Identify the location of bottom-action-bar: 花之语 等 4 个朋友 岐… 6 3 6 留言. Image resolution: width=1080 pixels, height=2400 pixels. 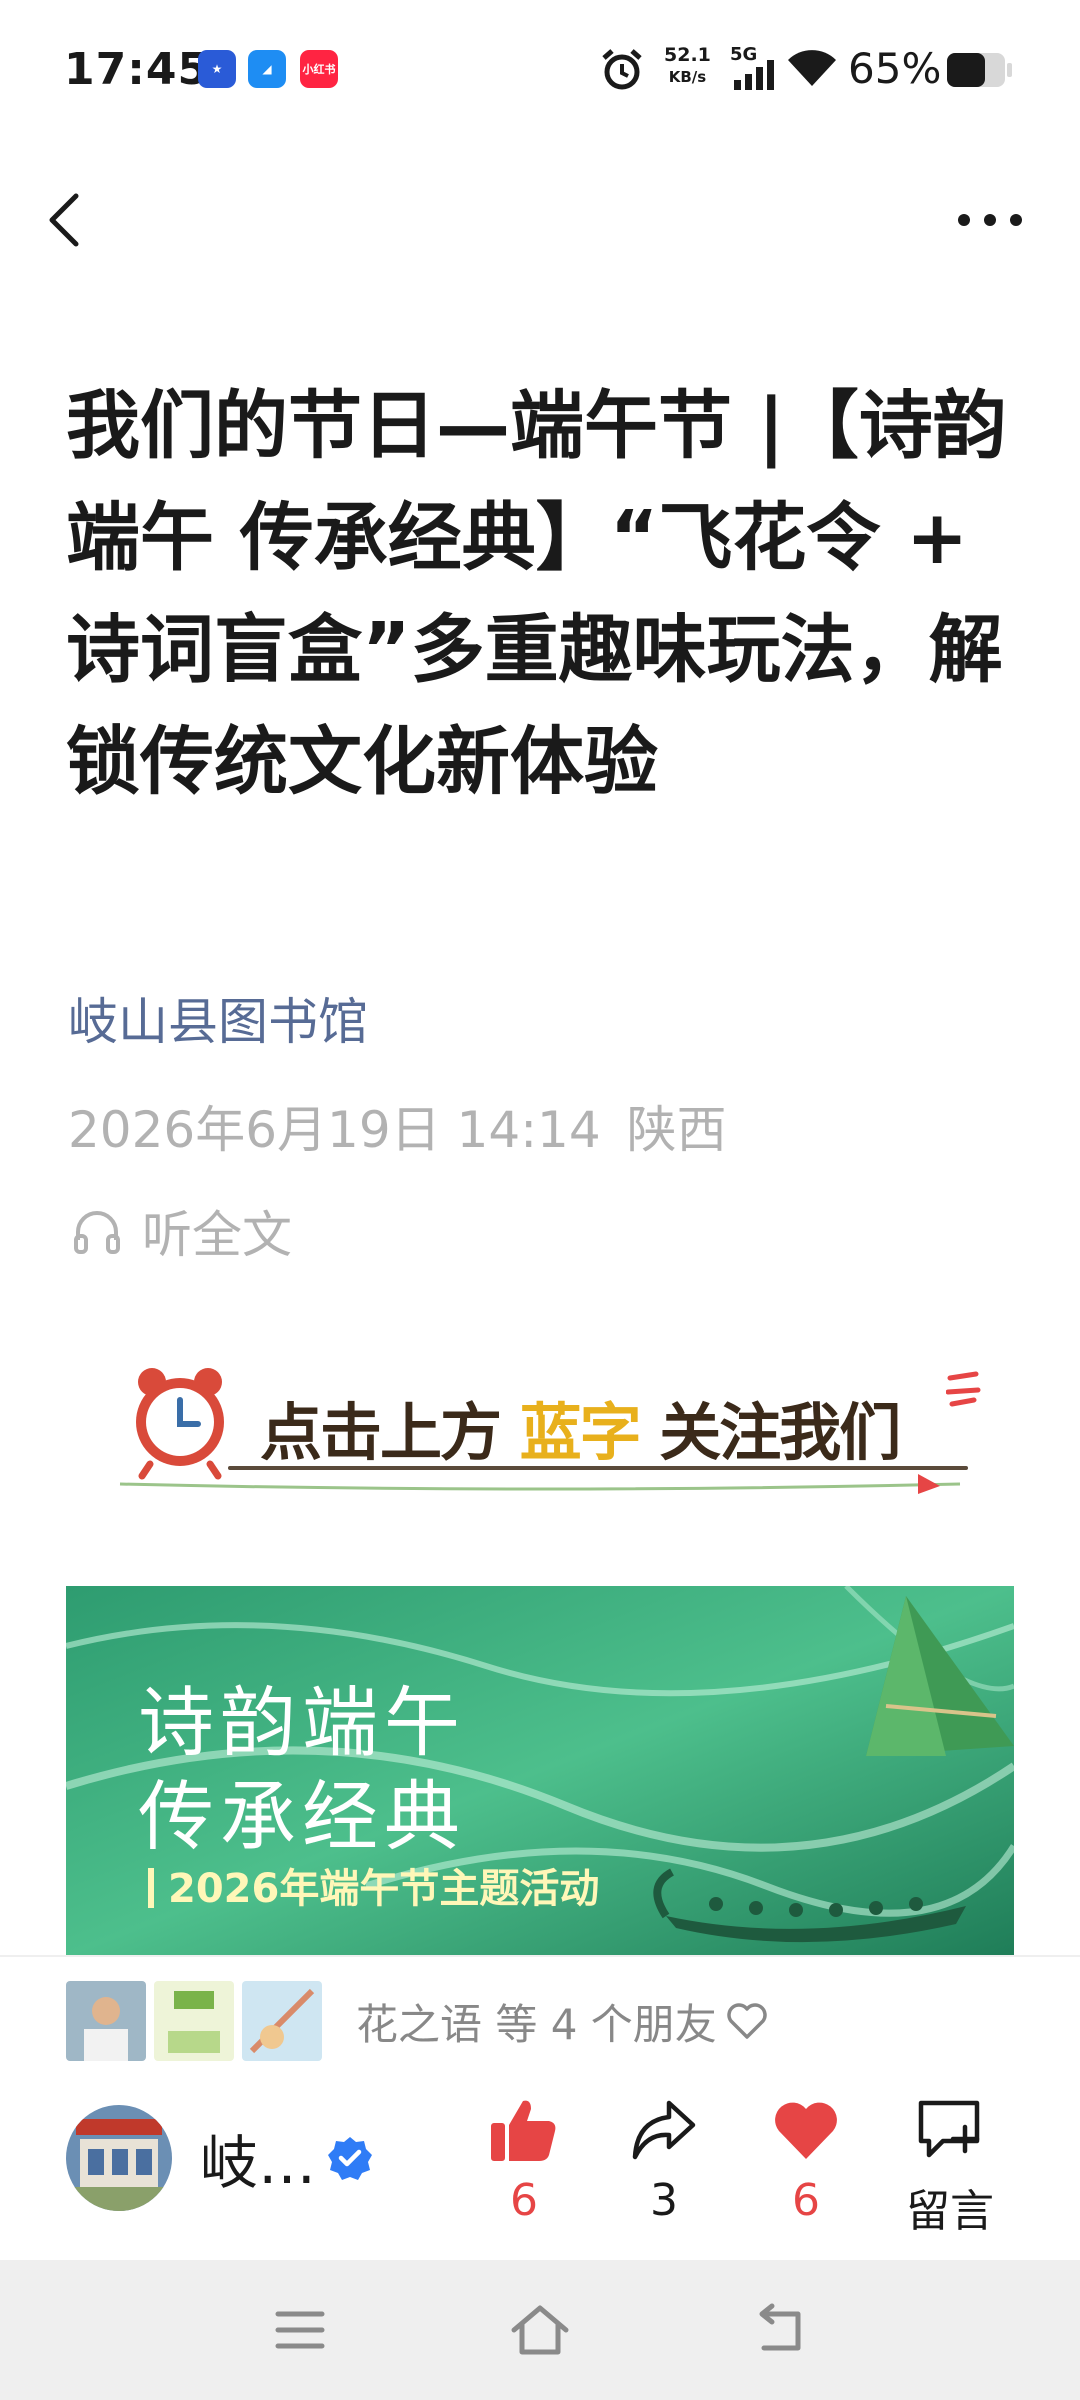
(540, 2108).